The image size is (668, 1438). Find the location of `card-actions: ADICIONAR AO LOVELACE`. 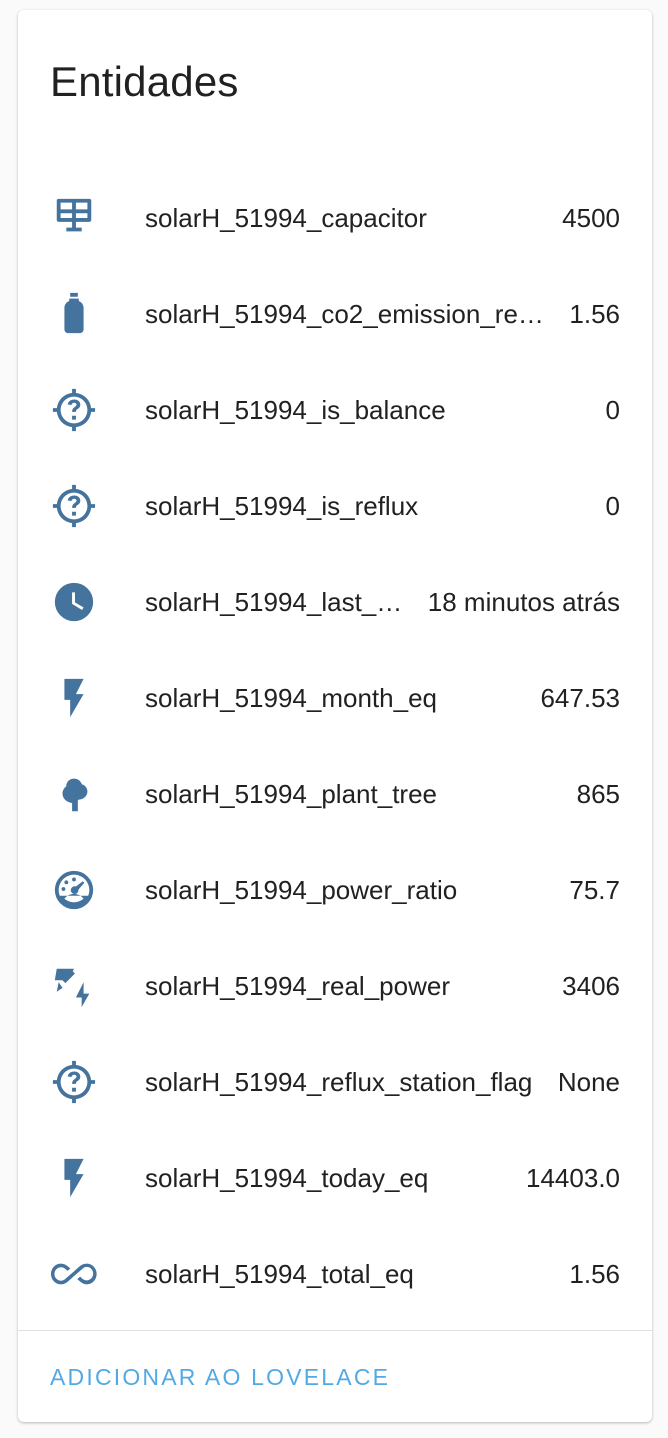

card-actions: ADICIONAR AO LOVELACE is located at coordinates (335, 1376).